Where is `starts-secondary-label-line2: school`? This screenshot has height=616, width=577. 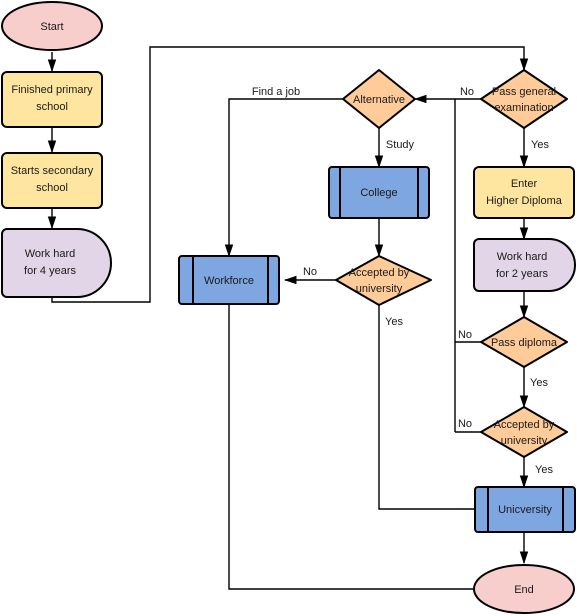 starts-secondary-label-line2: school is located at coordinates (52, 188).